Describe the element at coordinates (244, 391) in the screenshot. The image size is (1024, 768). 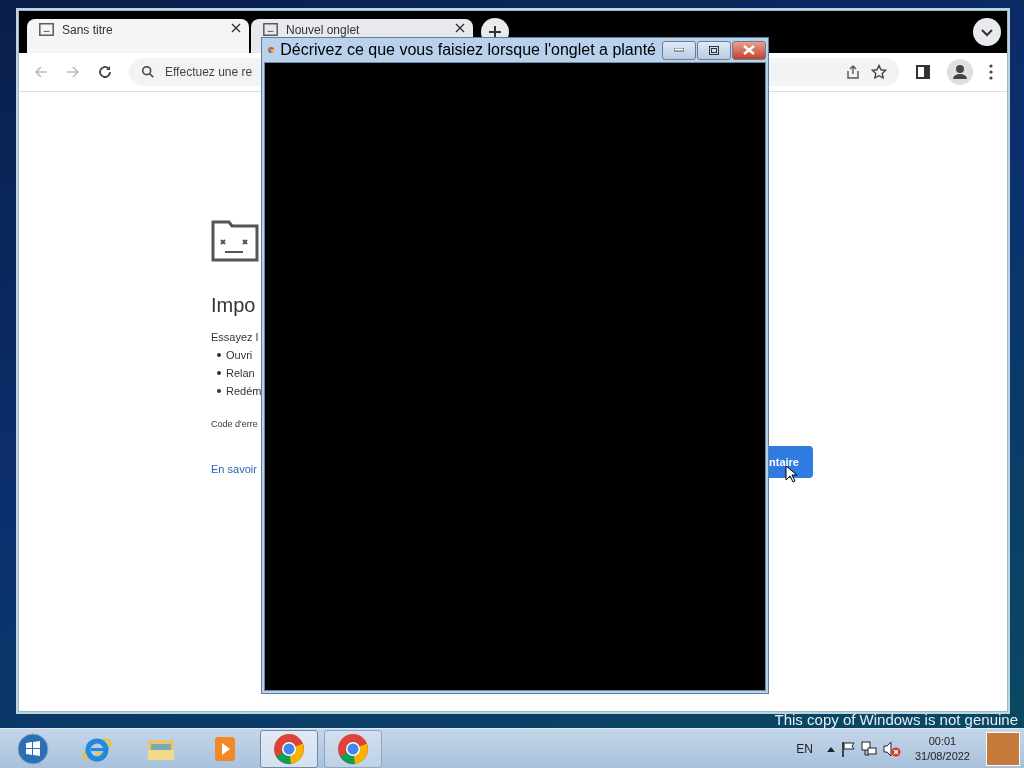
I see `suggestion-text: Redém` at that location.